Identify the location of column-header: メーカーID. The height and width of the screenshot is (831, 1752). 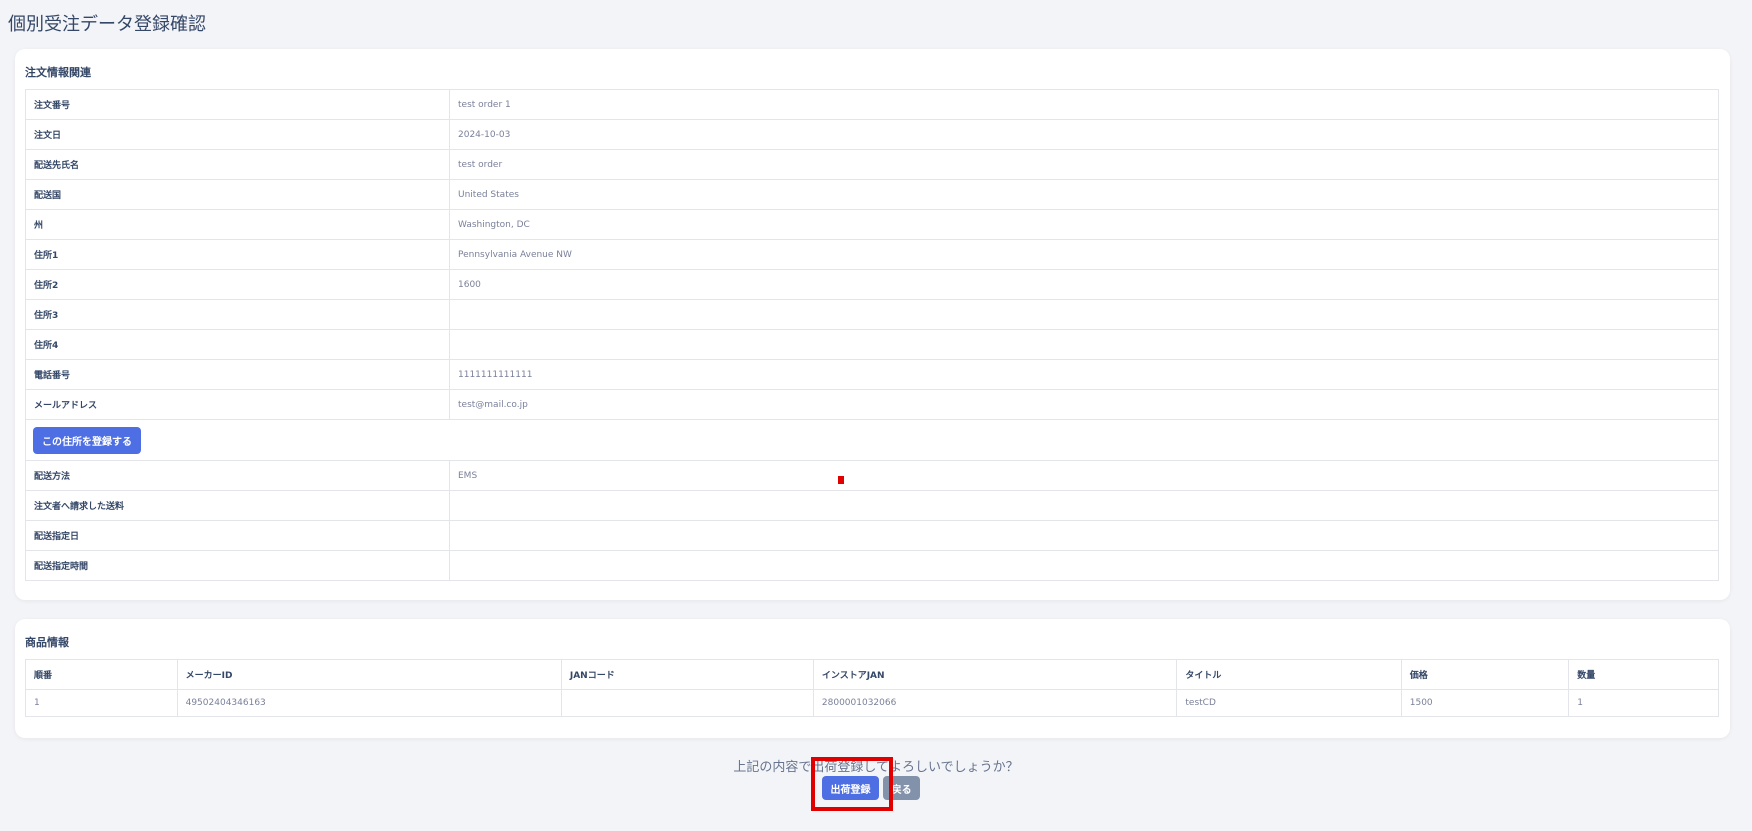
(369, 674).